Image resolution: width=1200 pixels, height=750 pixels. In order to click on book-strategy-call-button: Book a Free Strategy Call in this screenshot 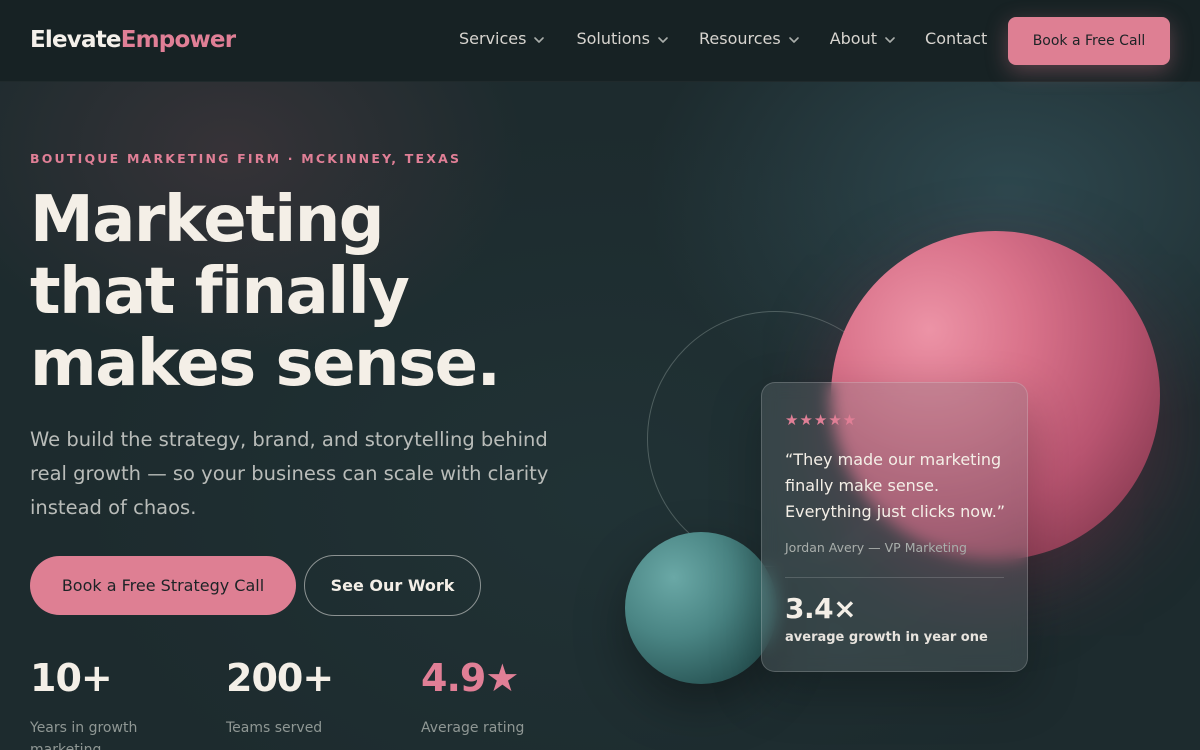, I will do `click(163, 585)`.